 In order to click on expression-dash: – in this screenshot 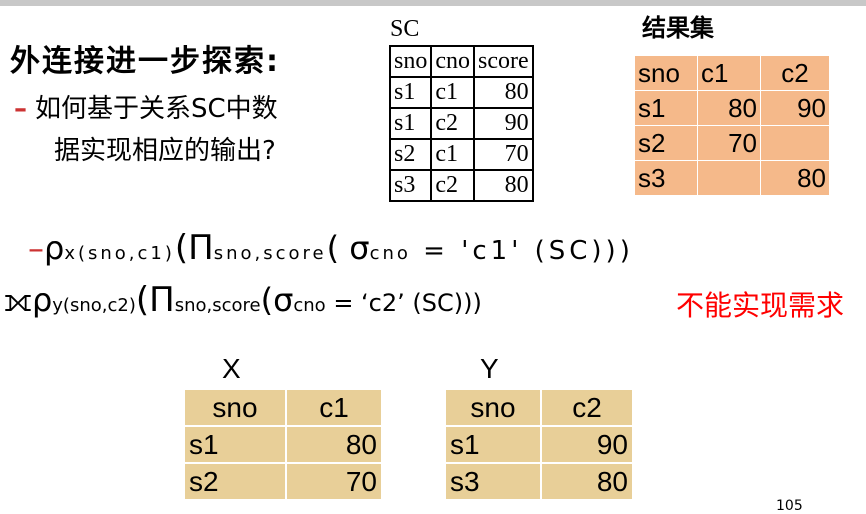, I will do `click(36, 248)`.